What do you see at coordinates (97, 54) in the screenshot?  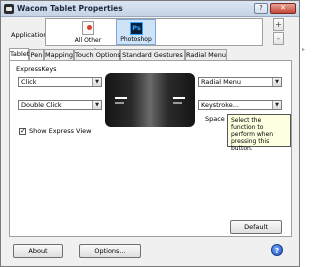 I see `tab-touch-options: Touch Options` at bounding box center [97, 54].